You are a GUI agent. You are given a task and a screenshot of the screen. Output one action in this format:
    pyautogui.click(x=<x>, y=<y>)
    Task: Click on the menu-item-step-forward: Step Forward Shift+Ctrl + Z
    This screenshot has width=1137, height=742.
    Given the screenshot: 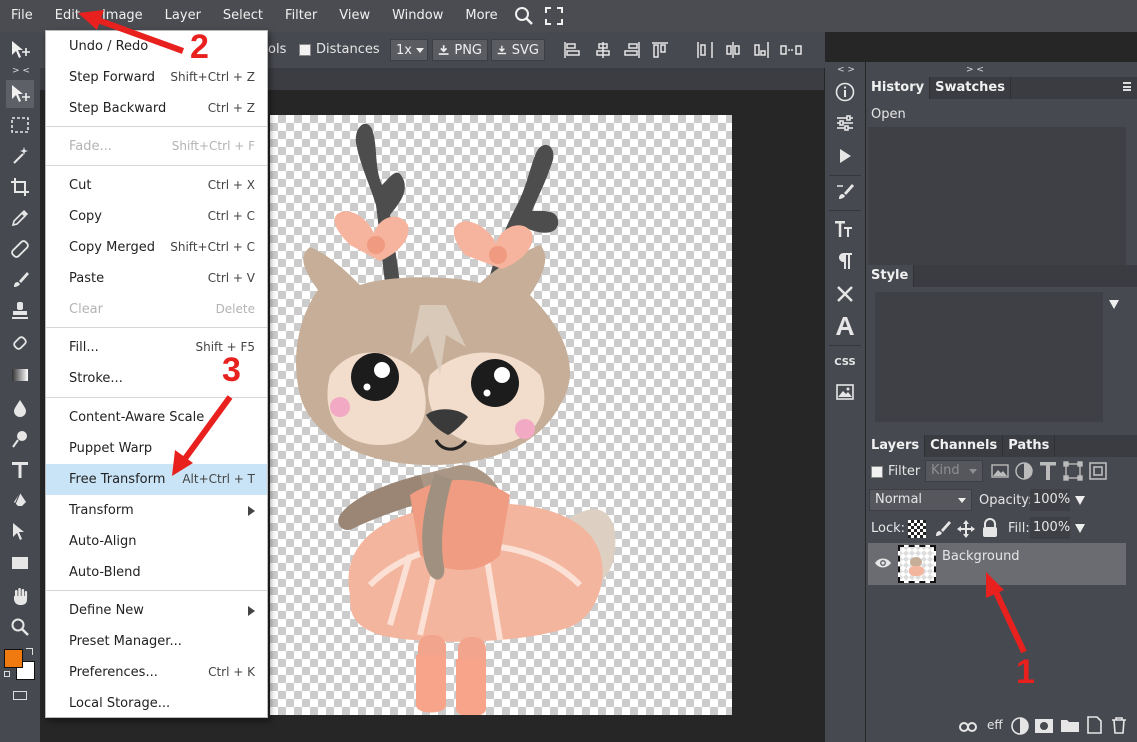 What is the action you would take?
    pyautogui.click(x=156, y=77)
    